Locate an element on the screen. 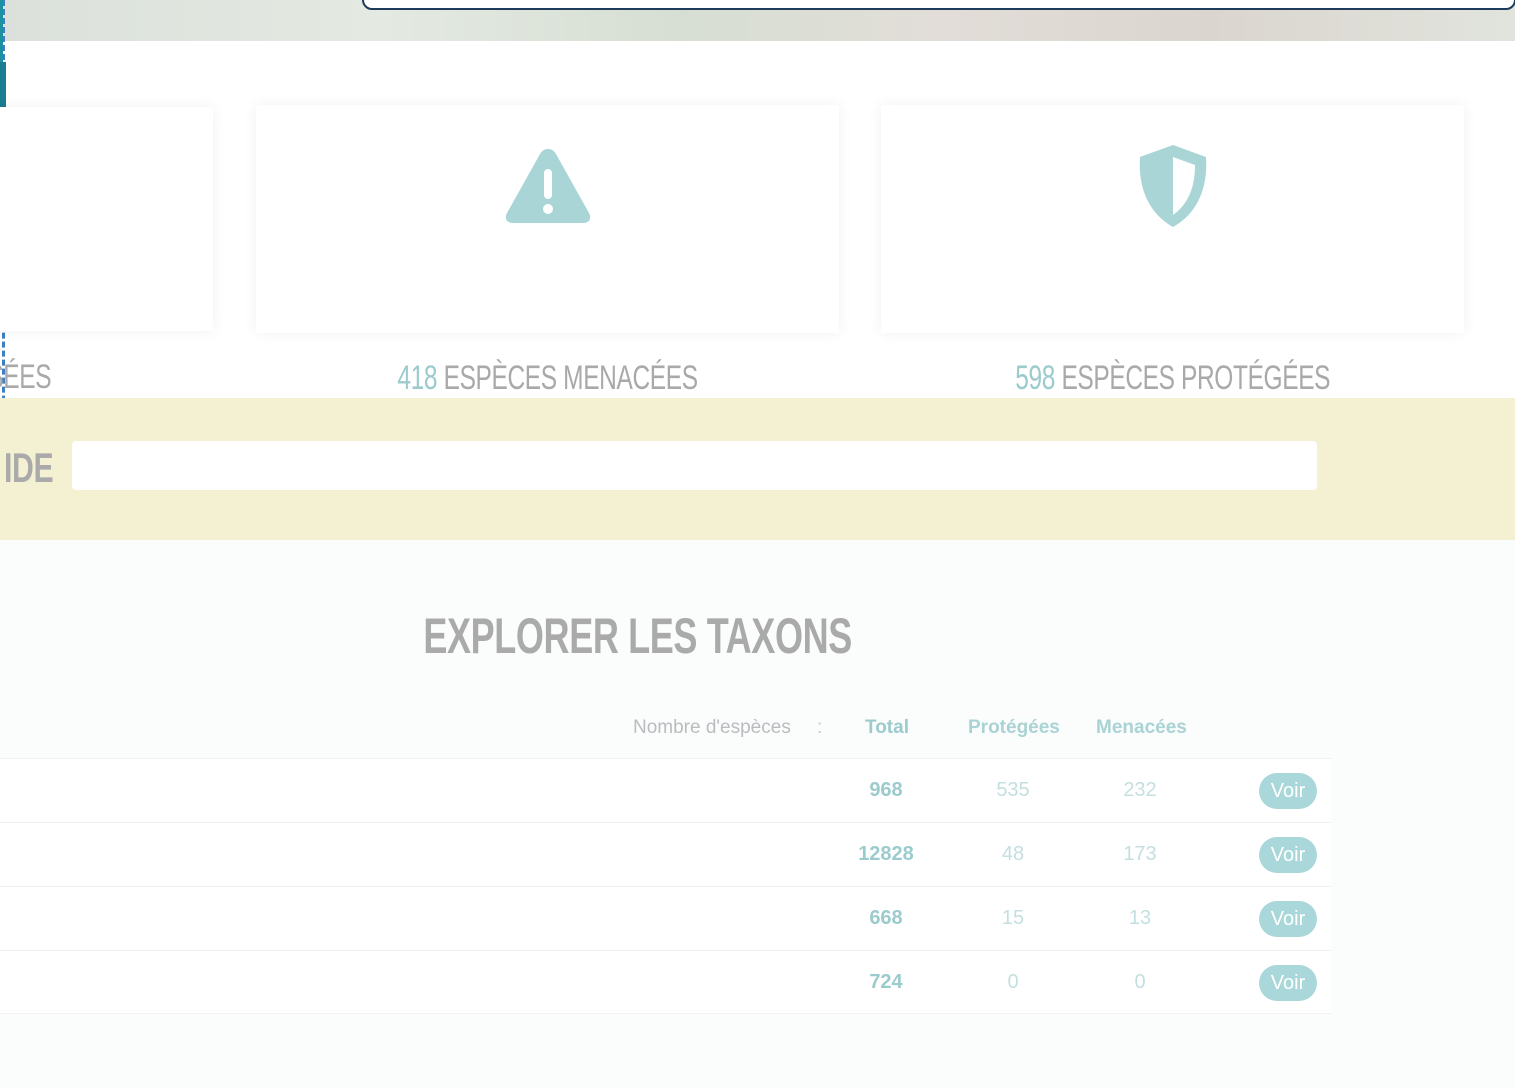 The image size is (1515, 1088). cell-total: 724 is located at coordinates (886, 982).